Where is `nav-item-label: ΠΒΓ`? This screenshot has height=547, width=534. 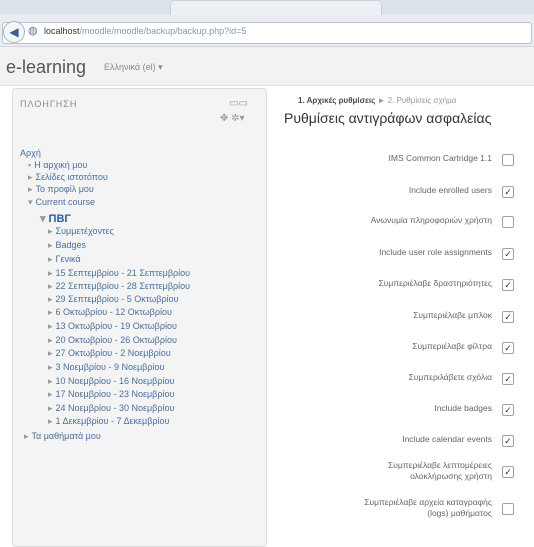 nav-item-label: ΠΒΓ is located at coordinates (60, 219).